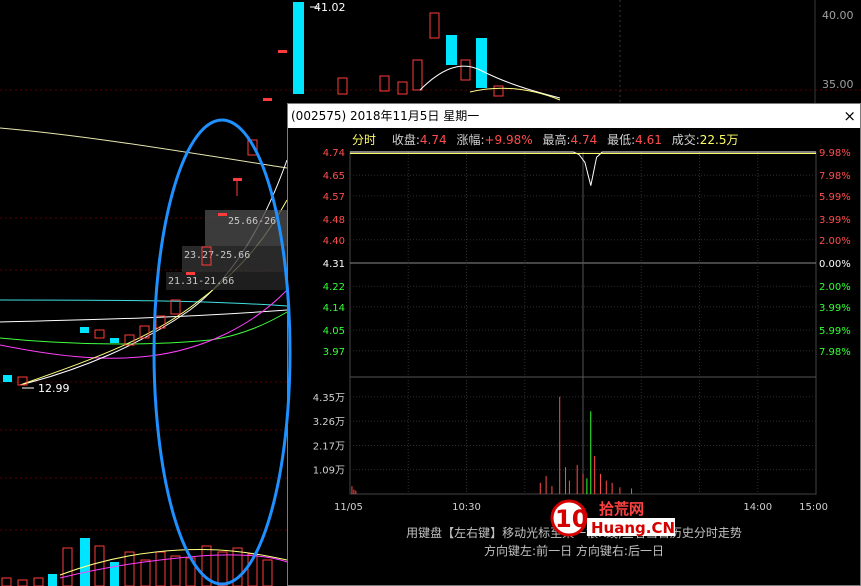 The width and height of the screenshot is (861, 586). What do you see at coordinates (849, 116) in the screenshot?
I see `close-icon: ×` at bounding box center [849, 116].